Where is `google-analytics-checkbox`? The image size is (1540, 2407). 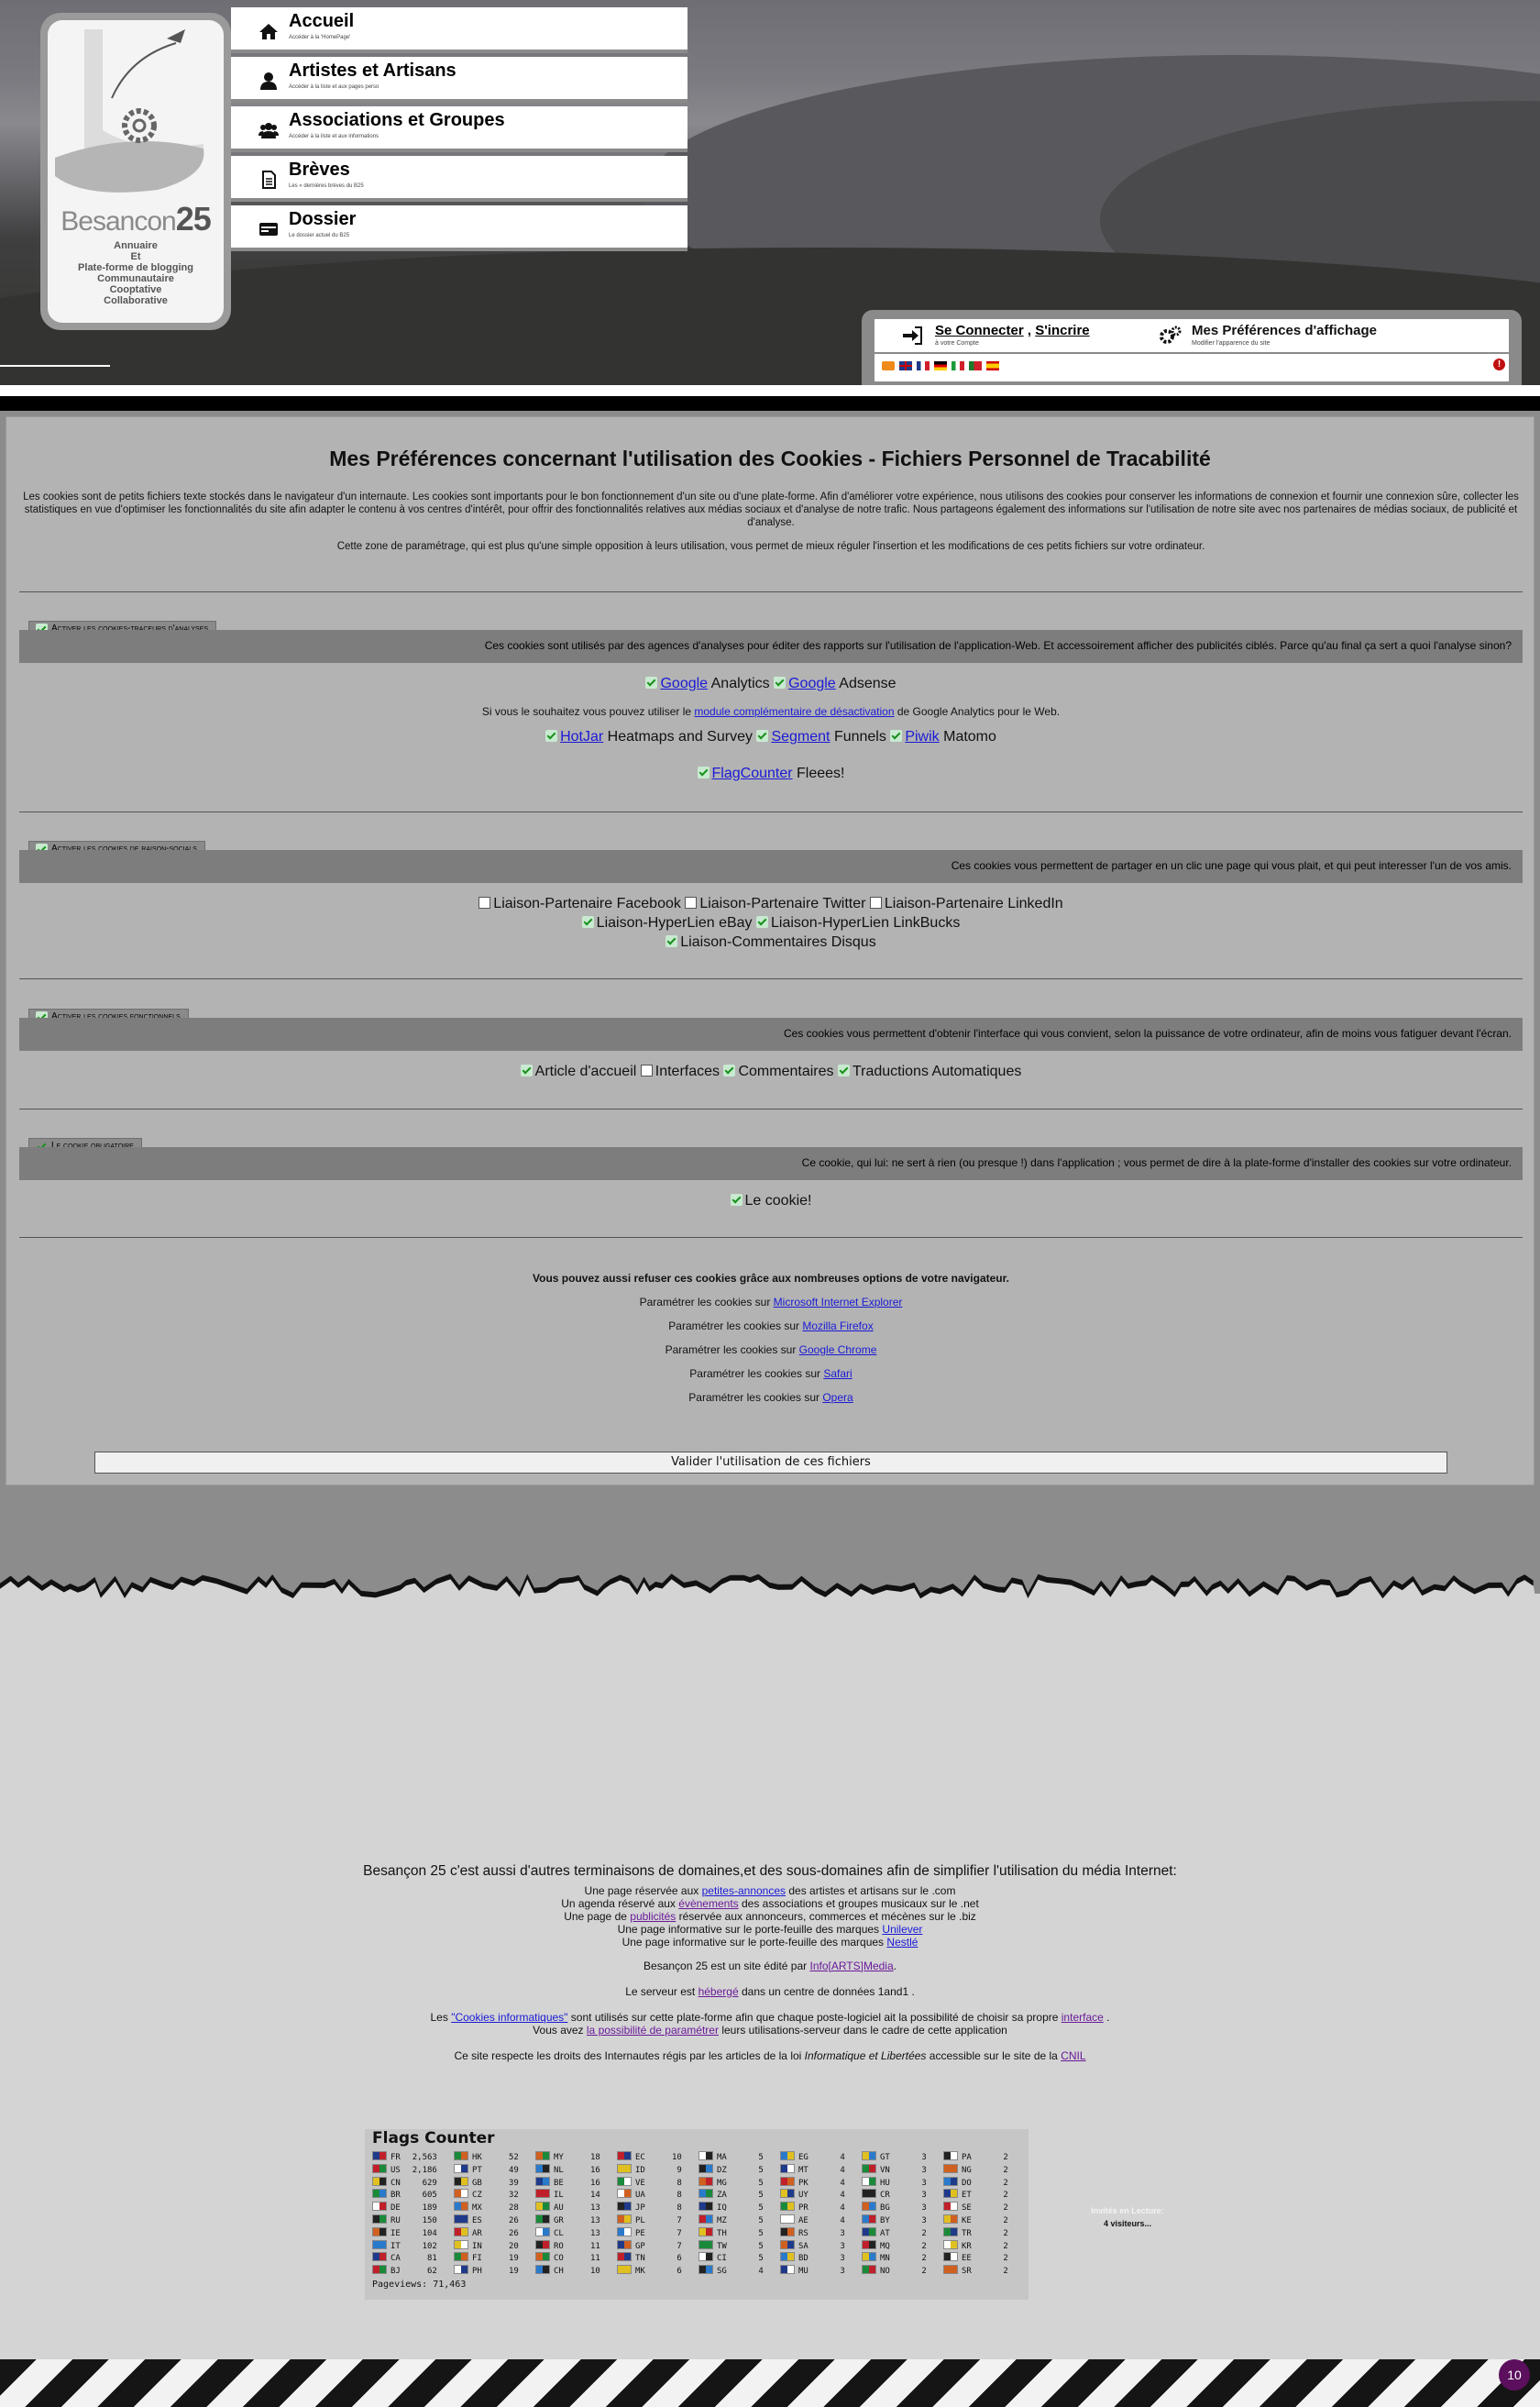
google-analytics-checkbox is located at coordinates (651, 683).